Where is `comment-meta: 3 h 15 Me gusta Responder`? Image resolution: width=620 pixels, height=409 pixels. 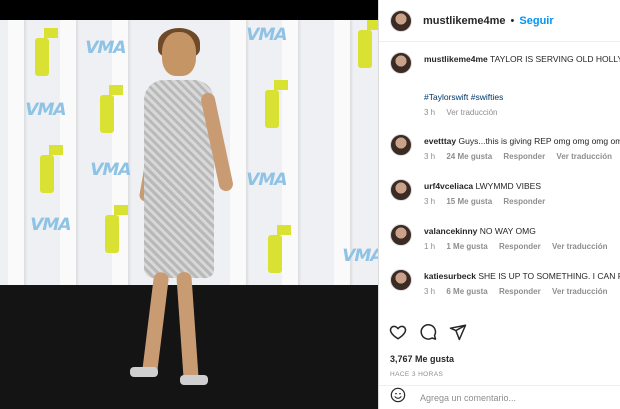 comment-meta: 3 h 15 Me gusta Responder is located at coordinates (489, 201).